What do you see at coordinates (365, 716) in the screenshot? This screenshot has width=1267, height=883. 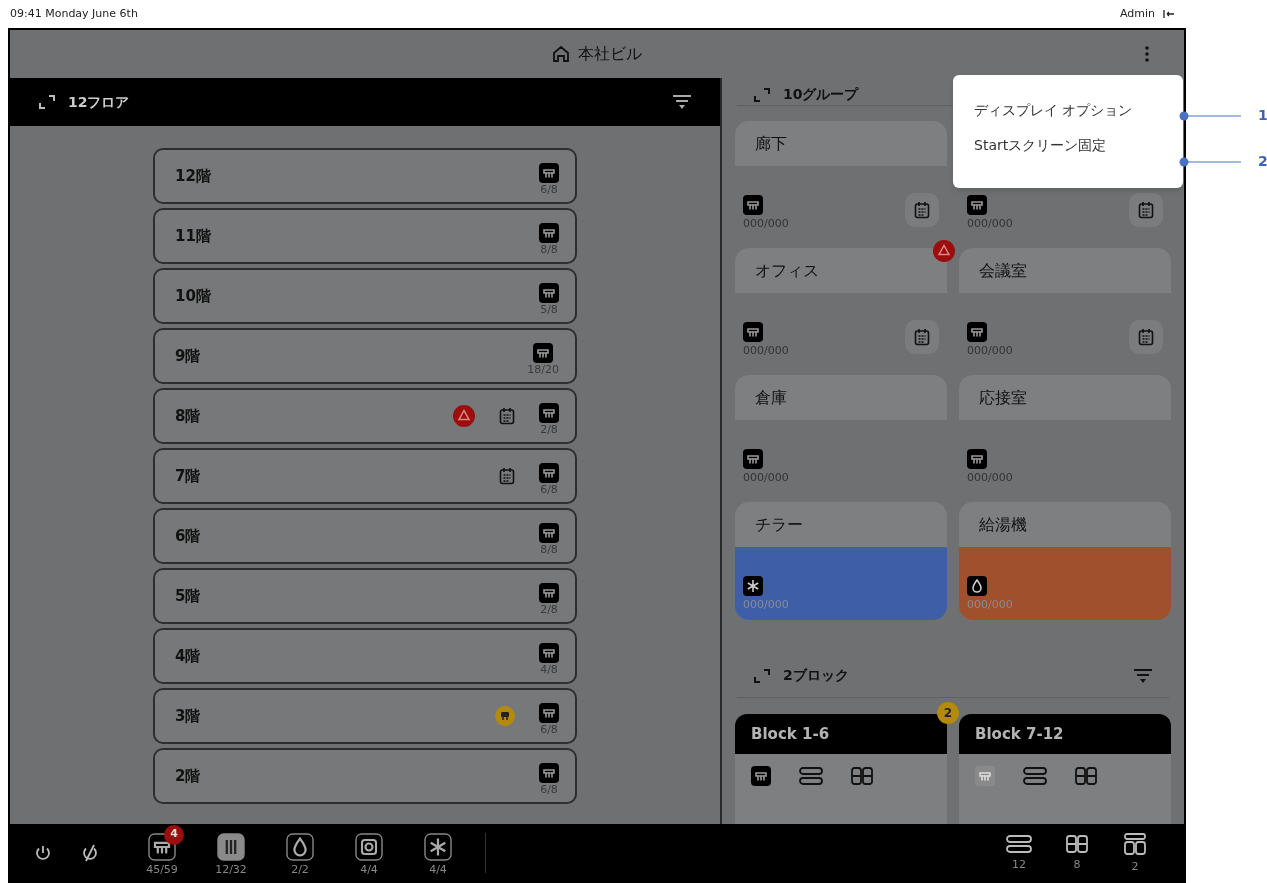 I see `floor-card: 3階 6/8` at bounding box center [365, 716].